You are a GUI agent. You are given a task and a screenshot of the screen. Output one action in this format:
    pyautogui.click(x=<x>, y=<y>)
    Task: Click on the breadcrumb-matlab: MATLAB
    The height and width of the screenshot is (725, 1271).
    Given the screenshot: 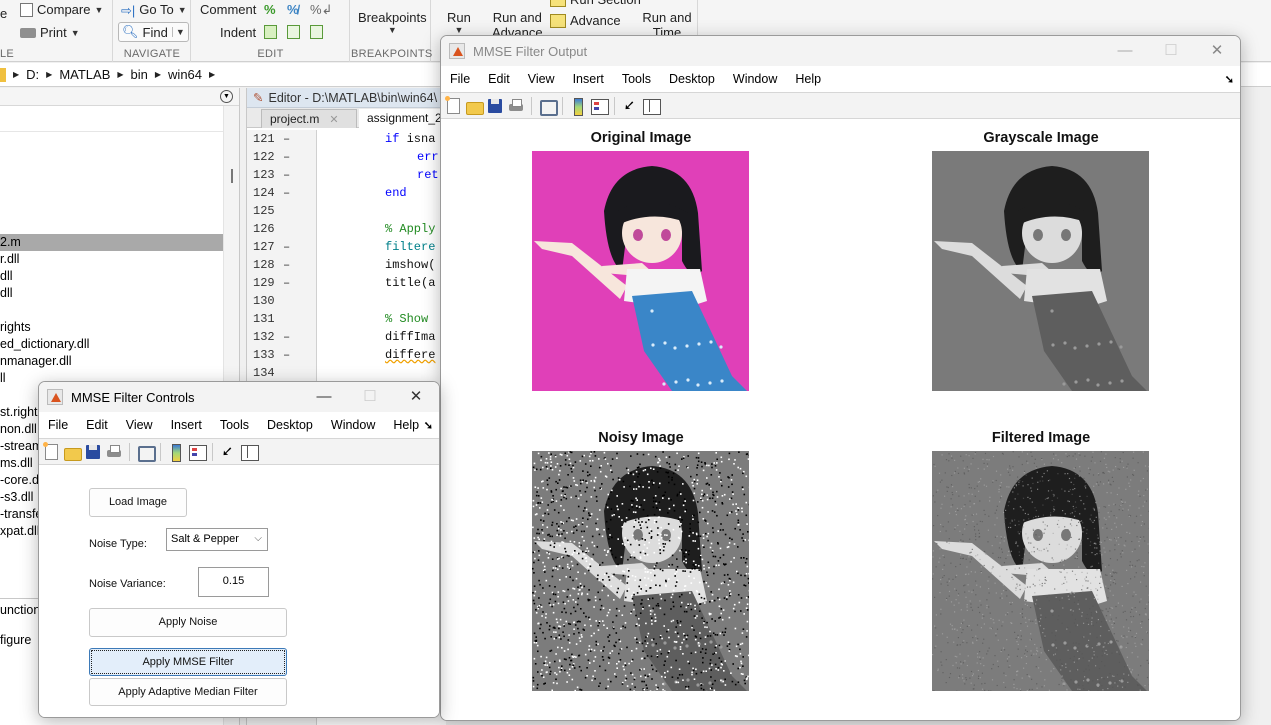 What is the action you would take?
    pyautogui.click(x=84, y=74)
    